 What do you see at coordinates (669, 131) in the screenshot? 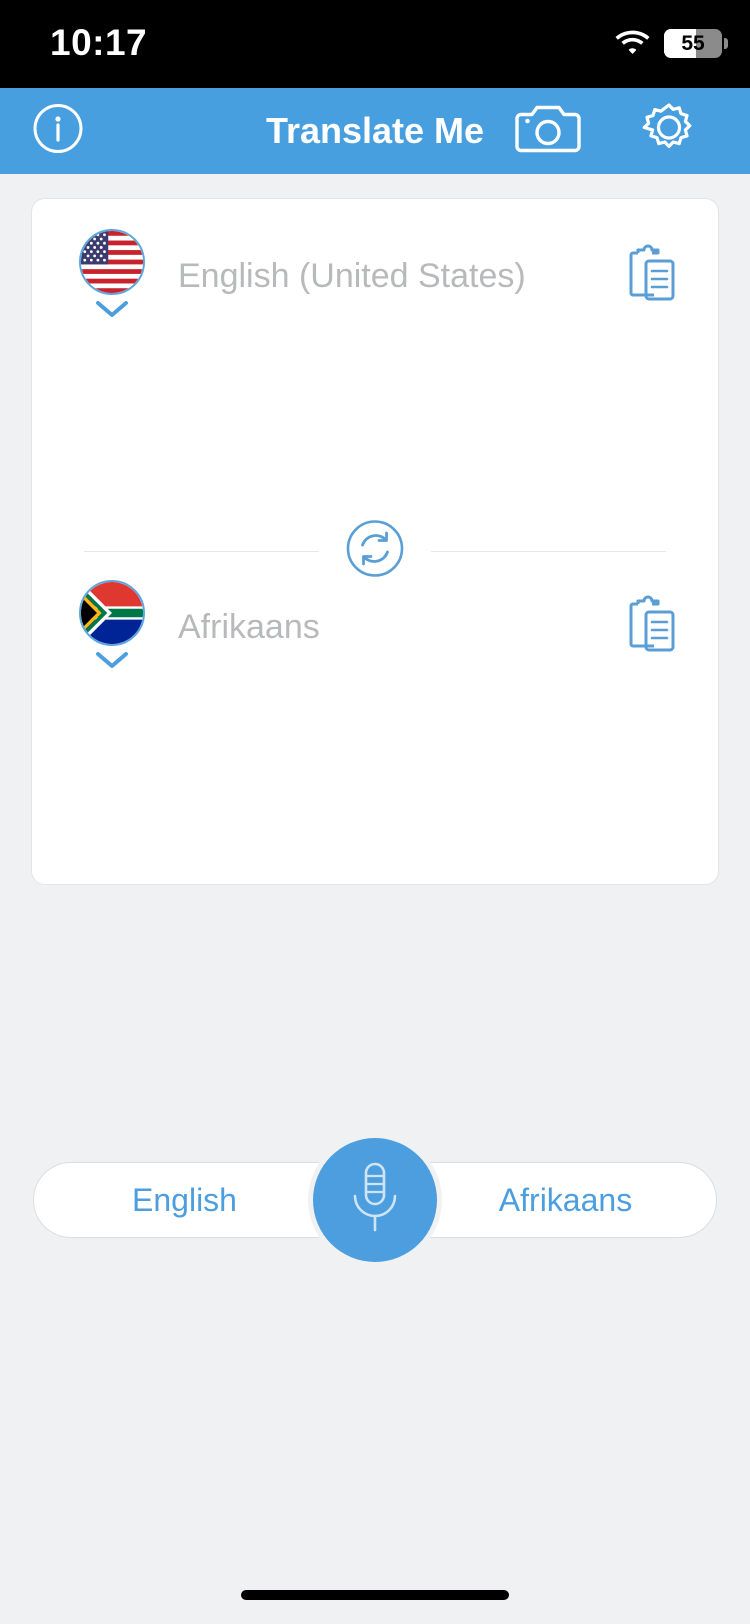
I see `gear-icon` at bounding box center [669, 131].